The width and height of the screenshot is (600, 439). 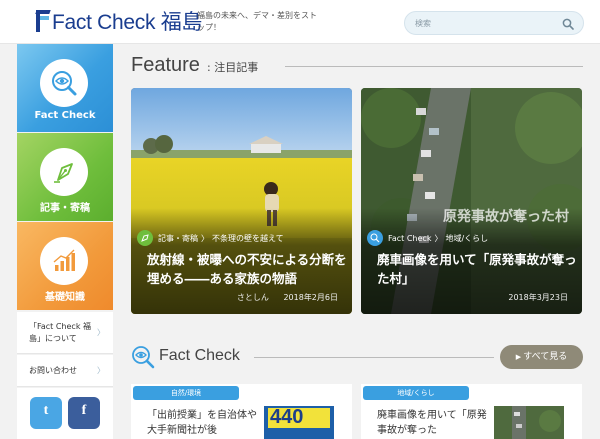 I want to click on site-header: Fact Check 福島 福島の未来へ、デマ・差別をストップ！, so click(x=300, y=22).